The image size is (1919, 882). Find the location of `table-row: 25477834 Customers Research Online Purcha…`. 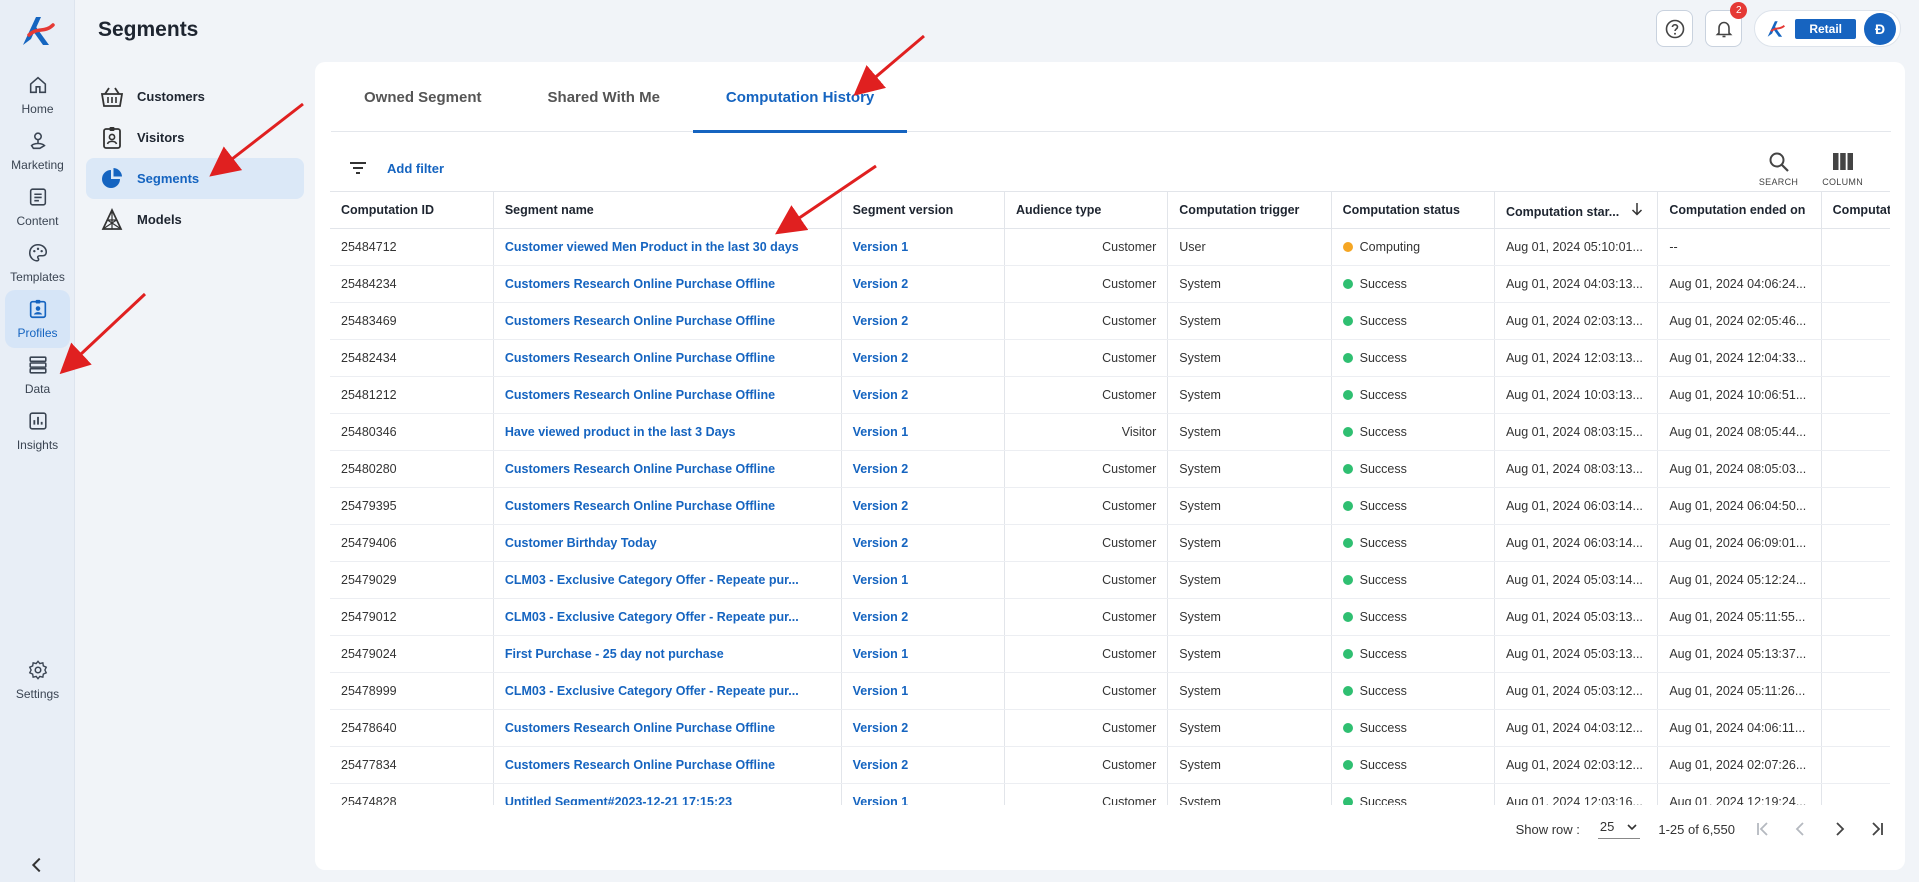

table-row: 25477834 Customers Research Online Purcha… is located at coordinates (1110, 765).